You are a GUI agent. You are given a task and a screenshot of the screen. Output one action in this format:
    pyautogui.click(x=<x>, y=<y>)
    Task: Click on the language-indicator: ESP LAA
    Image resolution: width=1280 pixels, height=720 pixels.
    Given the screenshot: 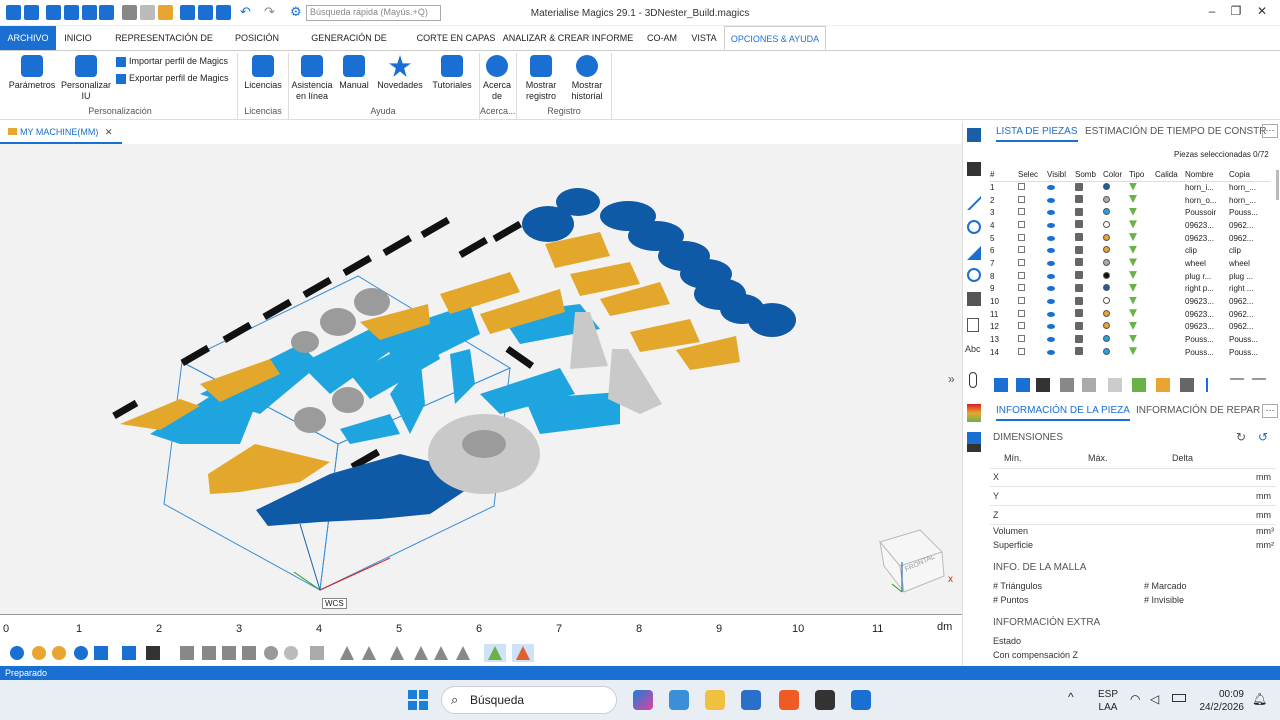 What is the action you would take?
    pyautogui.click(x=1108, y=701)
    